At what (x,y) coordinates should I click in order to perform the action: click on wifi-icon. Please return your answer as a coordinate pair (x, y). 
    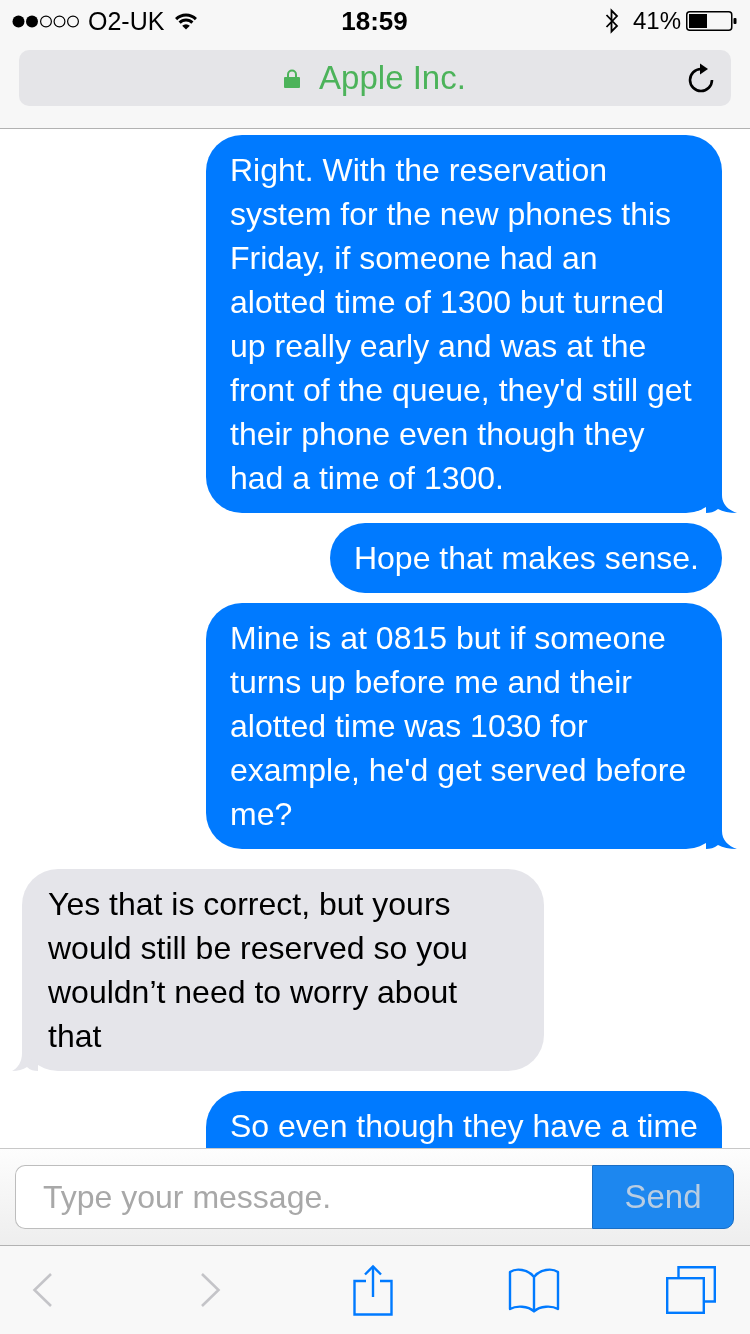
    Looking at the image, I should click on (186, 21).